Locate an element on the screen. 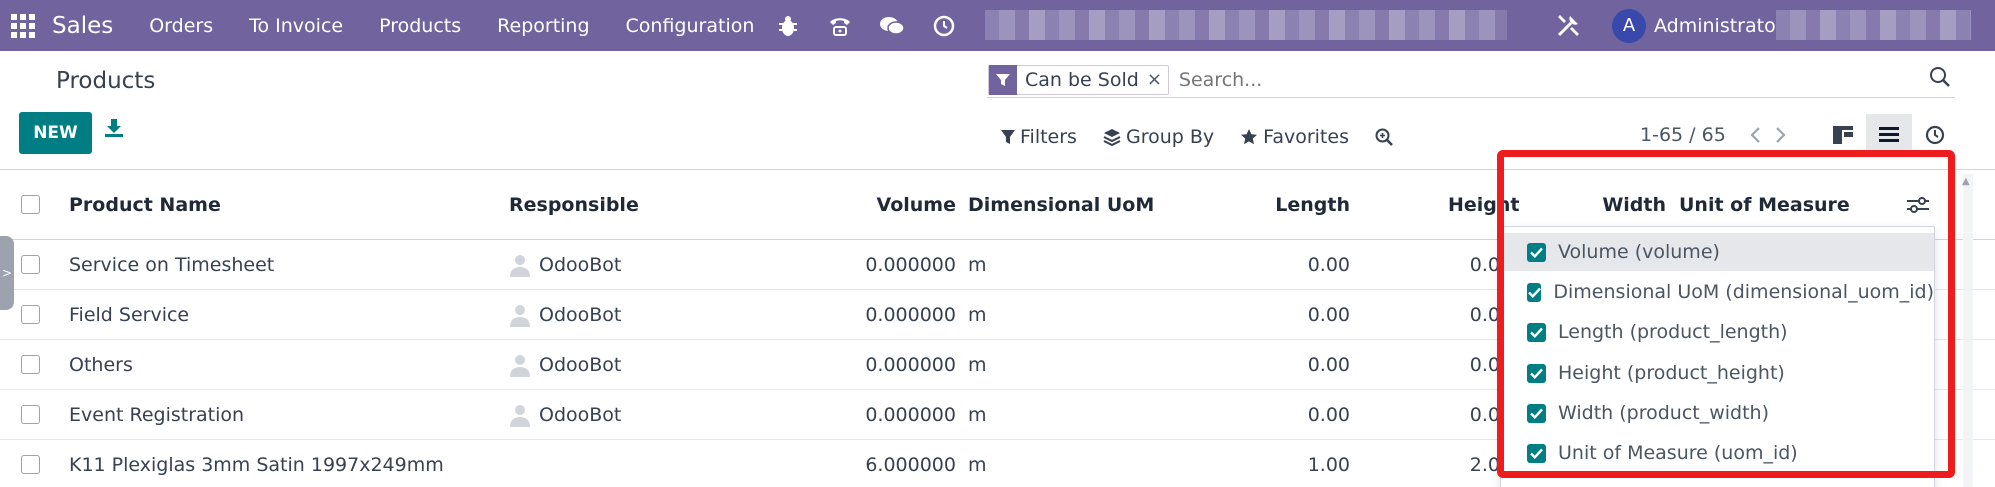  column-length: Length is located at coordinates (1275, 204).